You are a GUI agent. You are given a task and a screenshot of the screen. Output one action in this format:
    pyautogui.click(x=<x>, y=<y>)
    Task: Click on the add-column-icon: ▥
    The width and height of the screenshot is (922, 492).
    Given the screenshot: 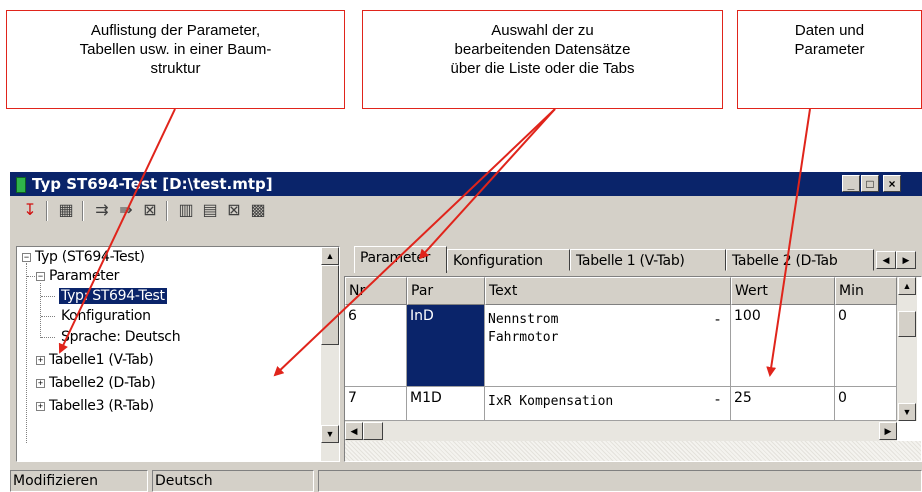 What is the action you would take?
    pyautogui.click(x=186, y=211)
    